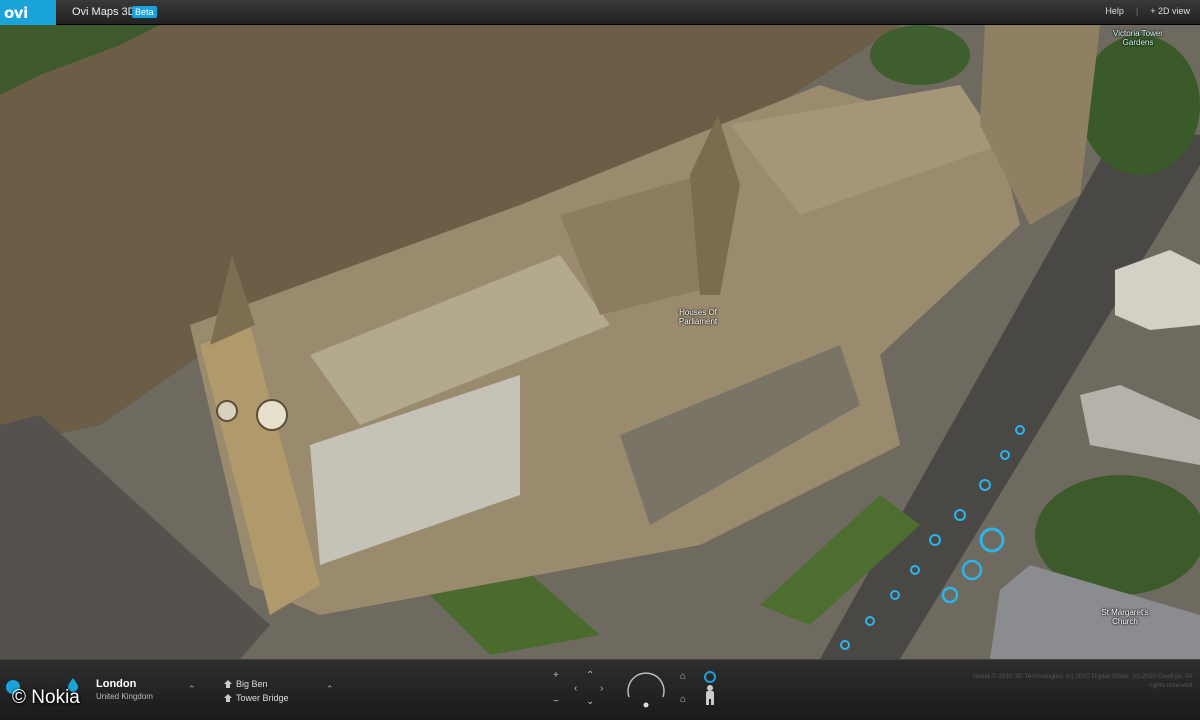 This screenshot has height=720, width=1200. What do you see at coordinates (1140, 105) in the screenshot?
I see `trees-north` at bounding box center [1140, 105].